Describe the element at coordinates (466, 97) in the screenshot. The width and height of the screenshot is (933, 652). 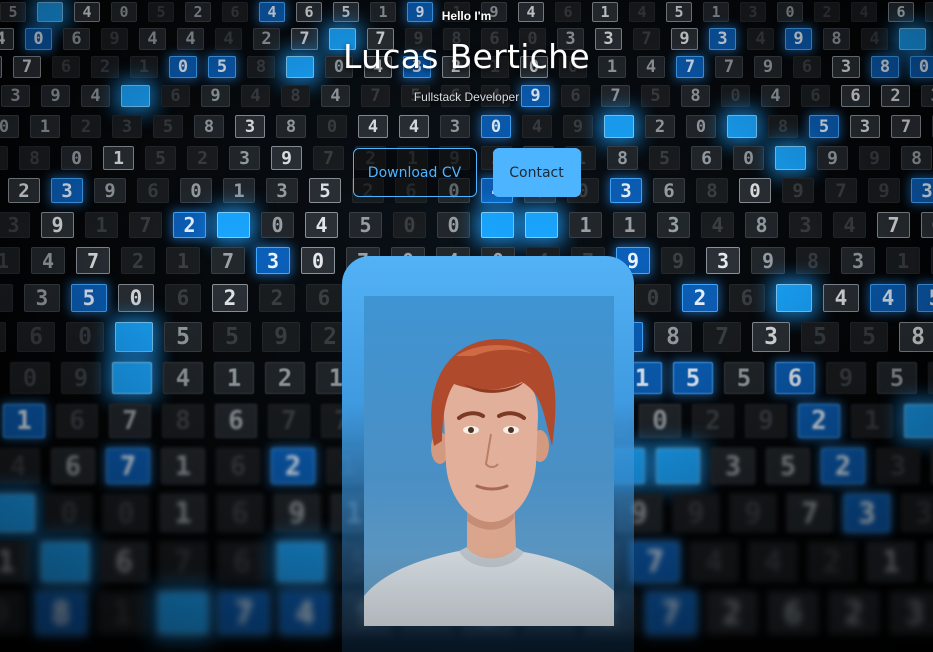
I see `role-subtitle: Fullstack Developer` at that location.